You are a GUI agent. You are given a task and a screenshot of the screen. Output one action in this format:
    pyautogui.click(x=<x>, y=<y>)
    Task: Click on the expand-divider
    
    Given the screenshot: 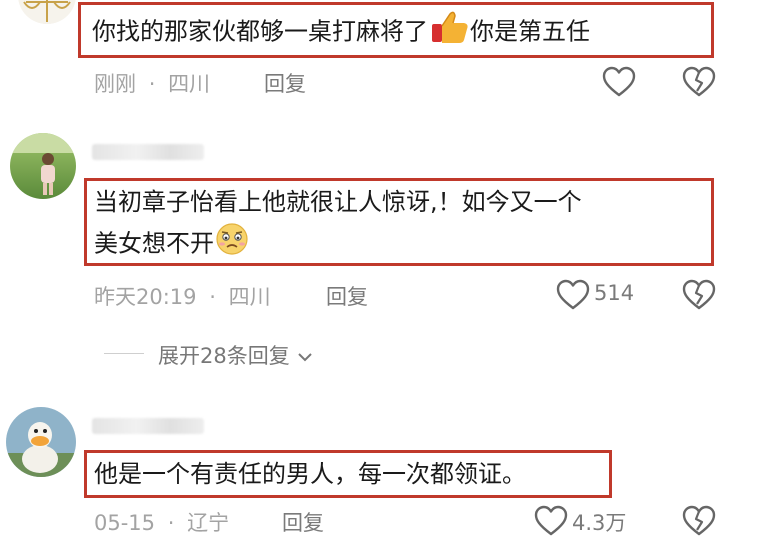 What is the action you would take?
    pyautogui.click(x=124, y=353)
    